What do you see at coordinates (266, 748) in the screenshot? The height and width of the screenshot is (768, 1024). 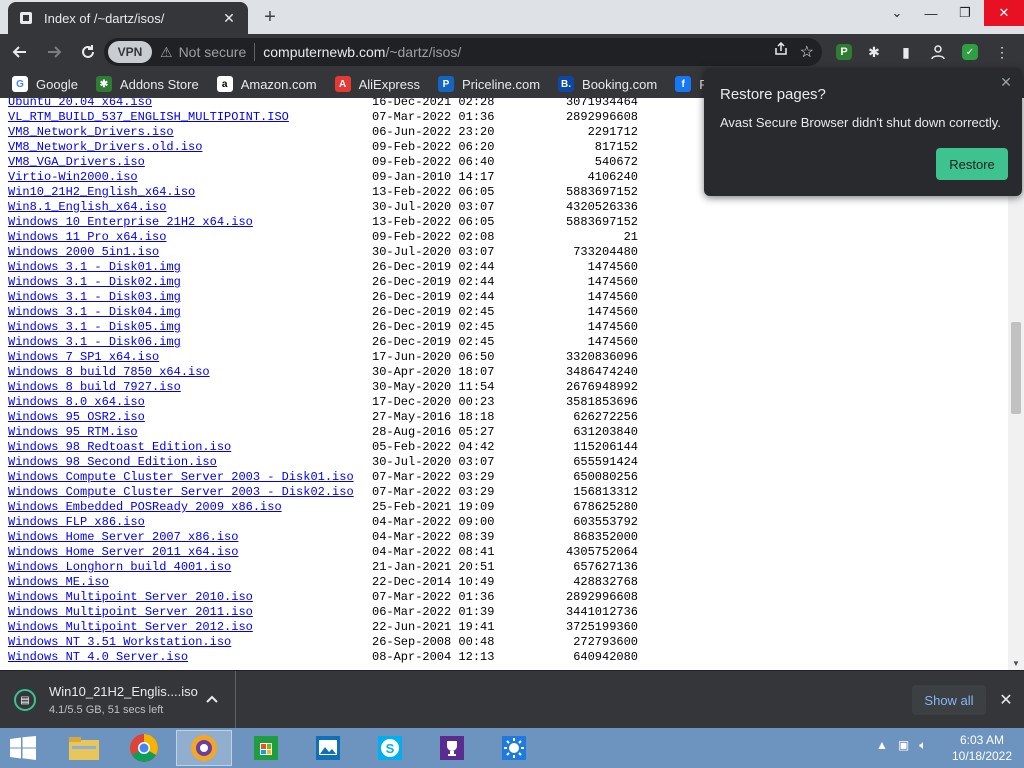 I see `store-icon` at bounding box center [266, 748].